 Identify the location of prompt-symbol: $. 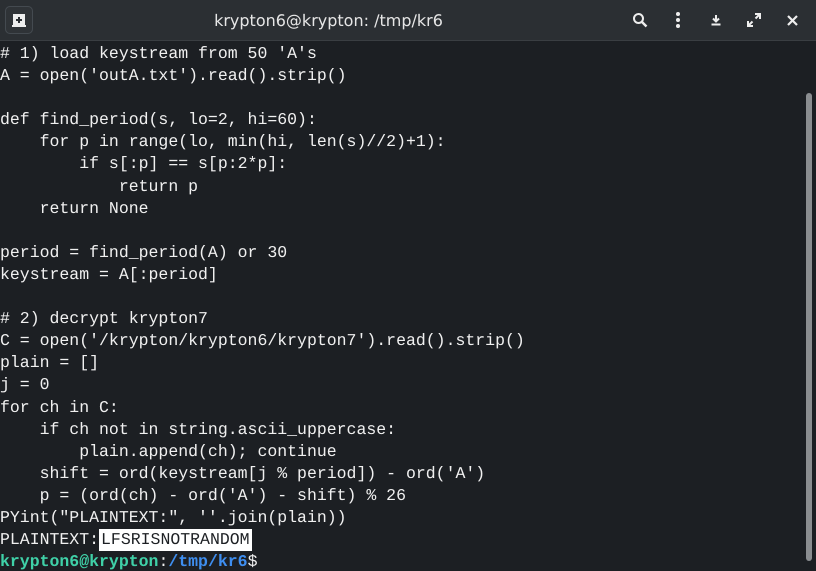
(253, 561).